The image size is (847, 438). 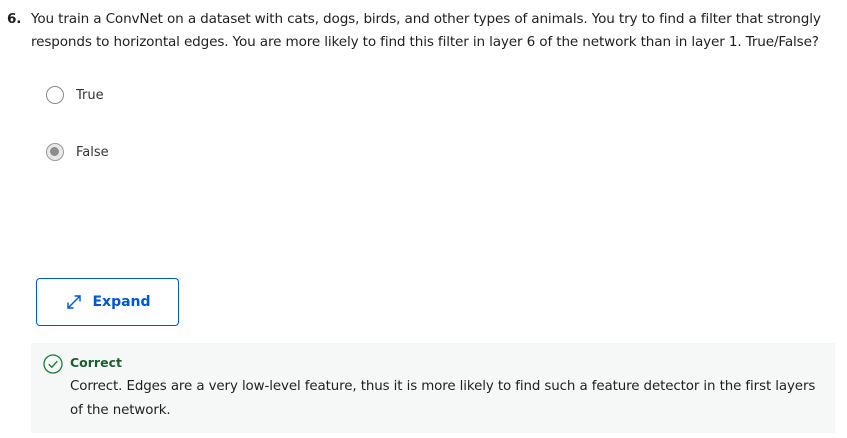 I want to click on expand-button: Expand, so click(x=107, y=302).